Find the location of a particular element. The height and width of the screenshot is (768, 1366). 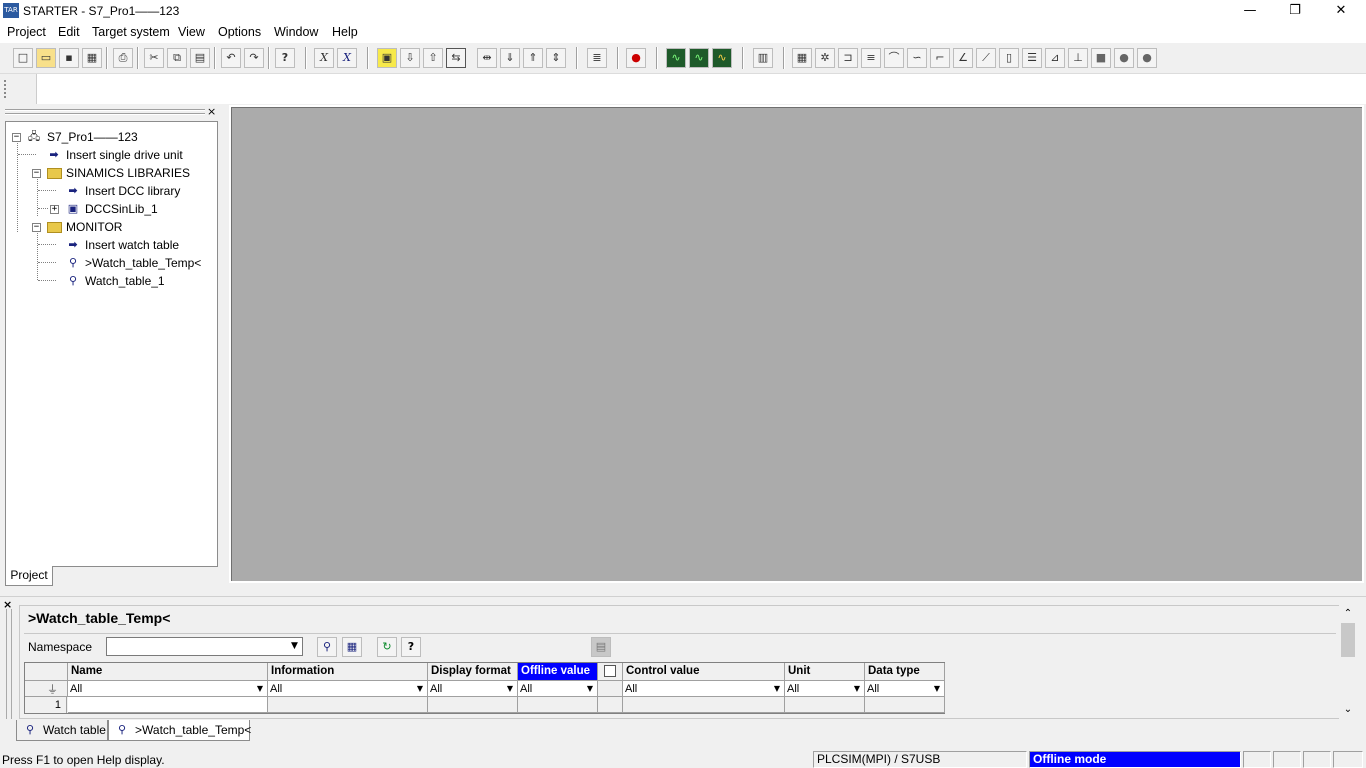

tree-item-insert-watch-table: ➡ Insert watch table is located at coordinates (106, 245).